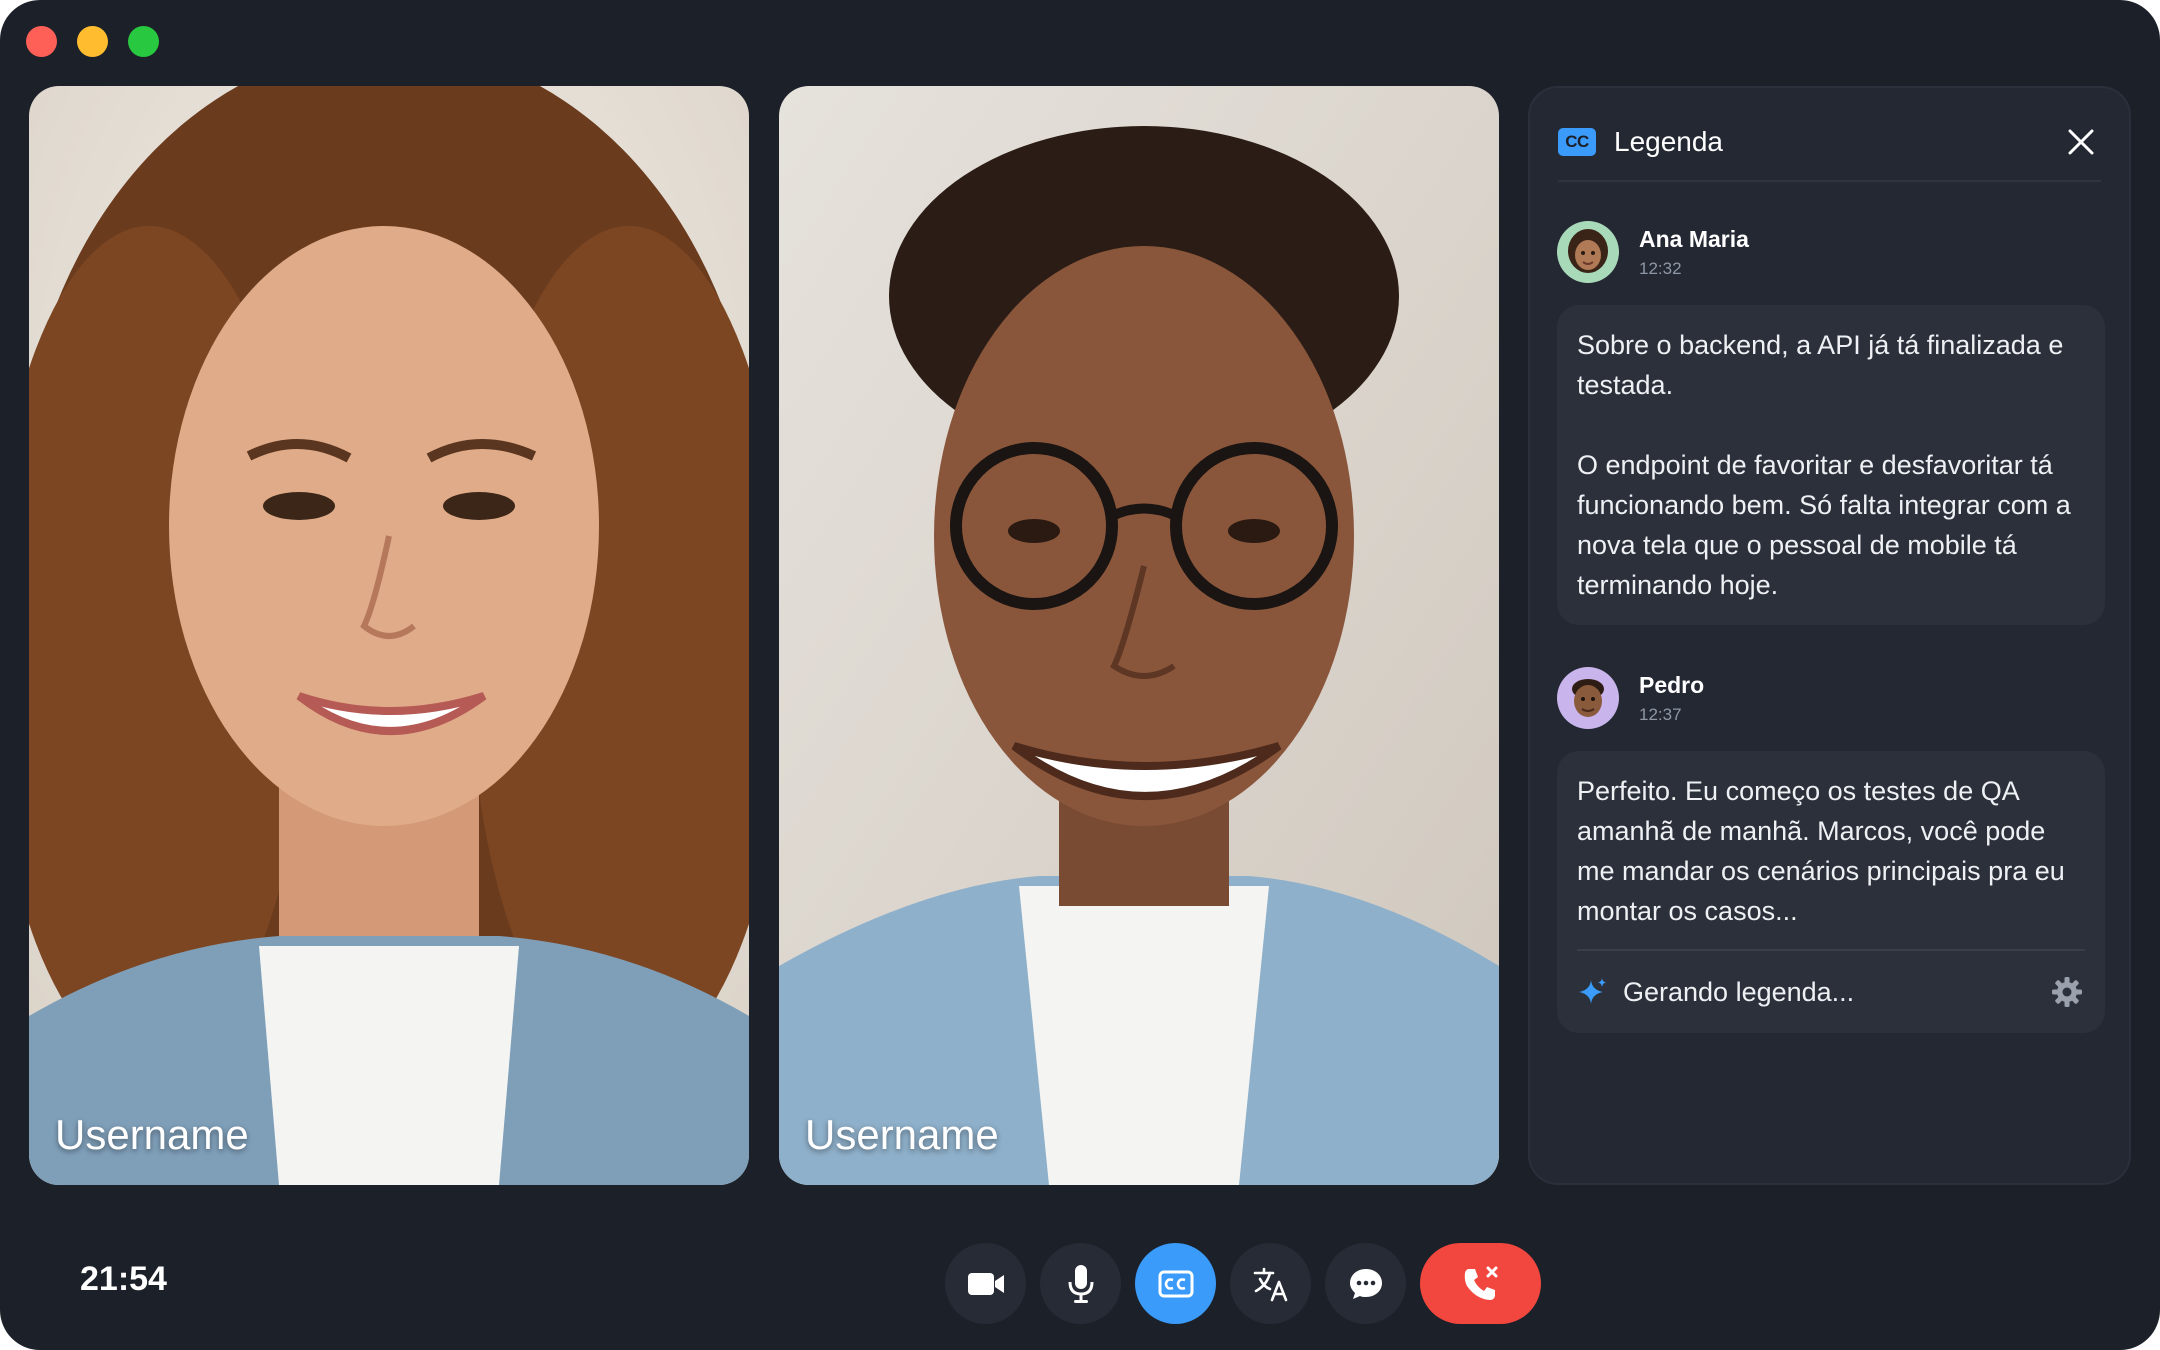 The image size is (2160, 1350). I want to click on gear-icon, so click(2067, 992).